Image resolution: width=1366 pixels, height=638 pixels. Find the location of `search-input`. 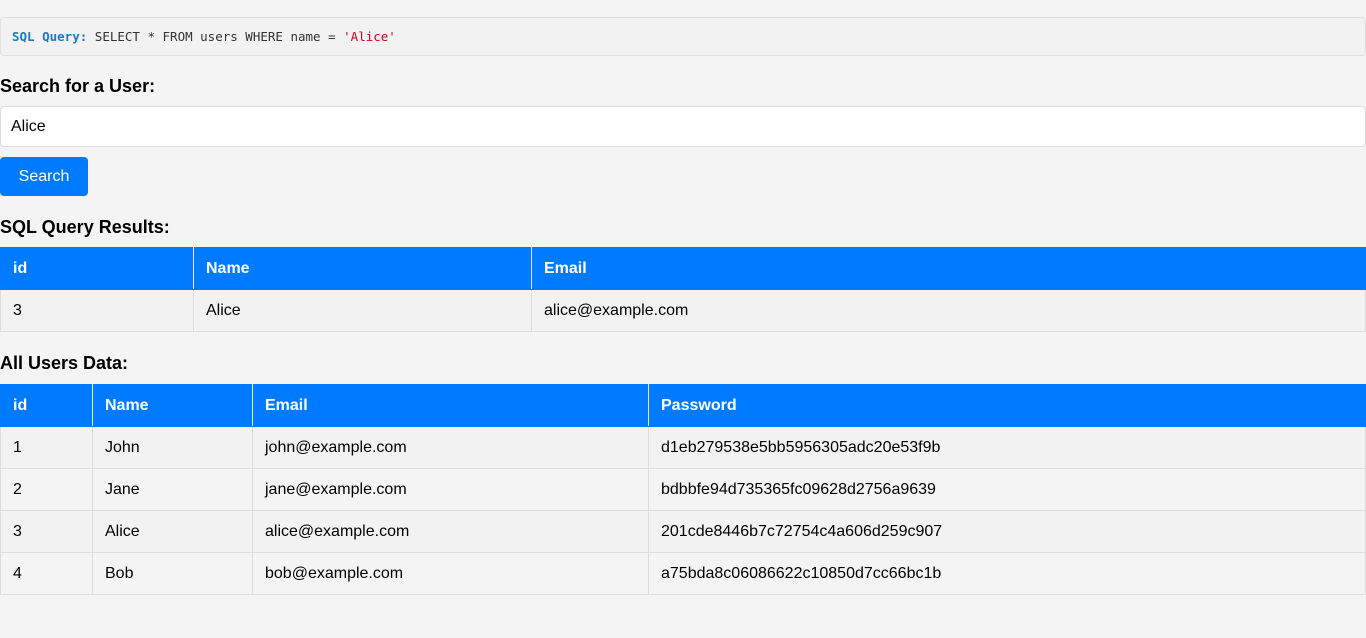

search-input is located at coordinates (683, 126).